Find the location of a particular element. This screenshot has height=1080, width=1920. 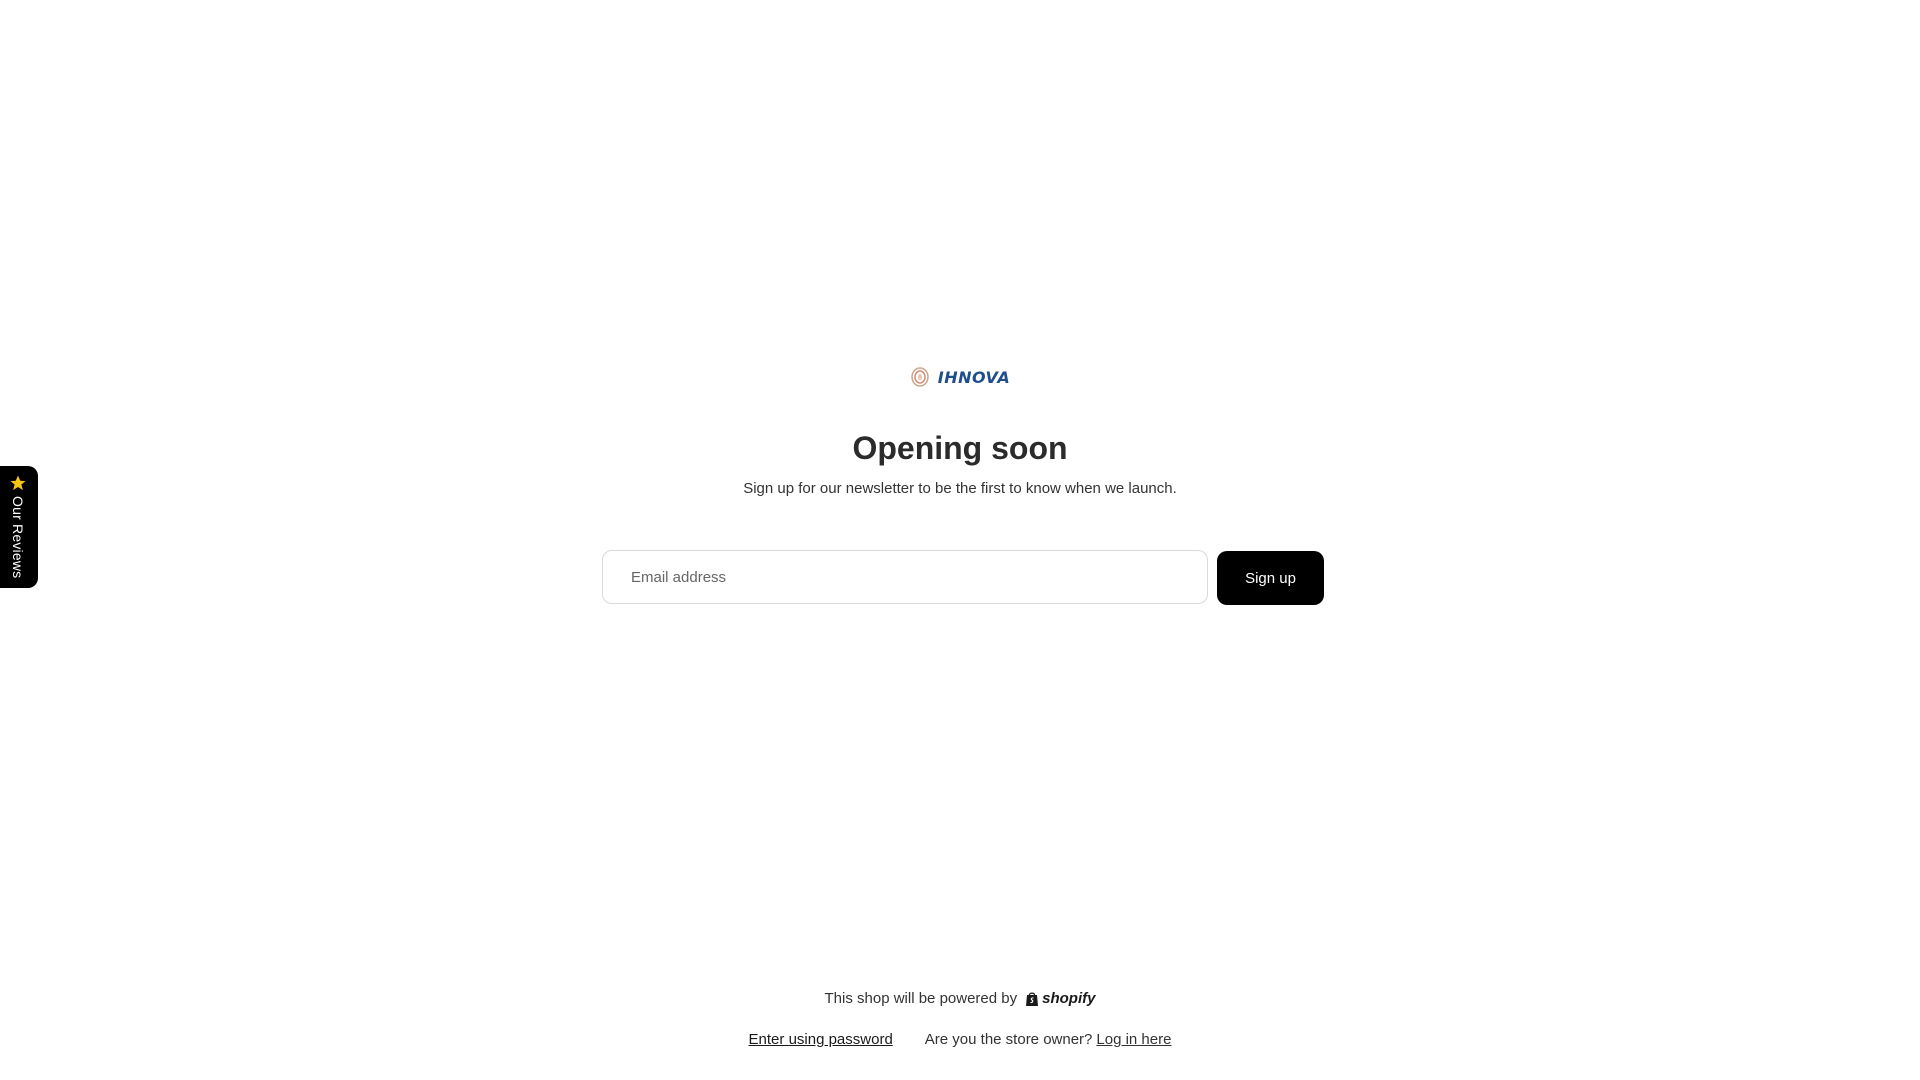

newsletter-form: Sign up is located at coordinates (964, 578).